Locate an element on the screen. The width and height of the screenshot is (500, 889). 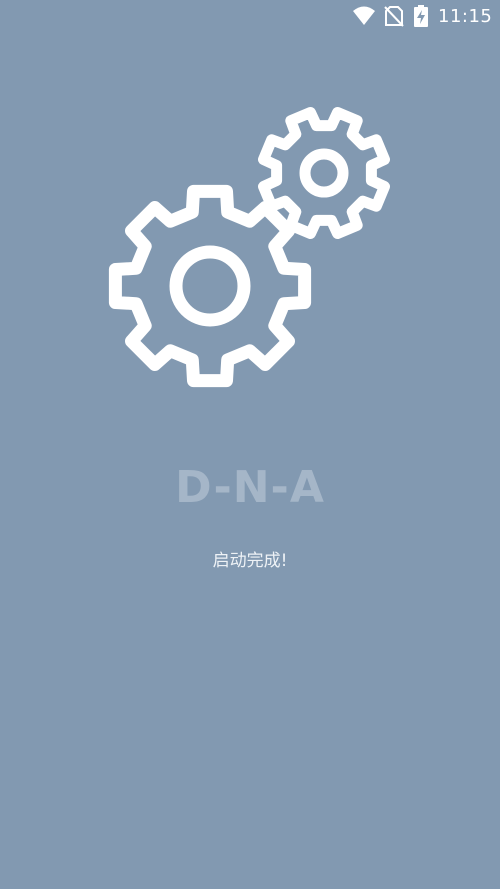
gear-outline is located at coordinates (210, 286).